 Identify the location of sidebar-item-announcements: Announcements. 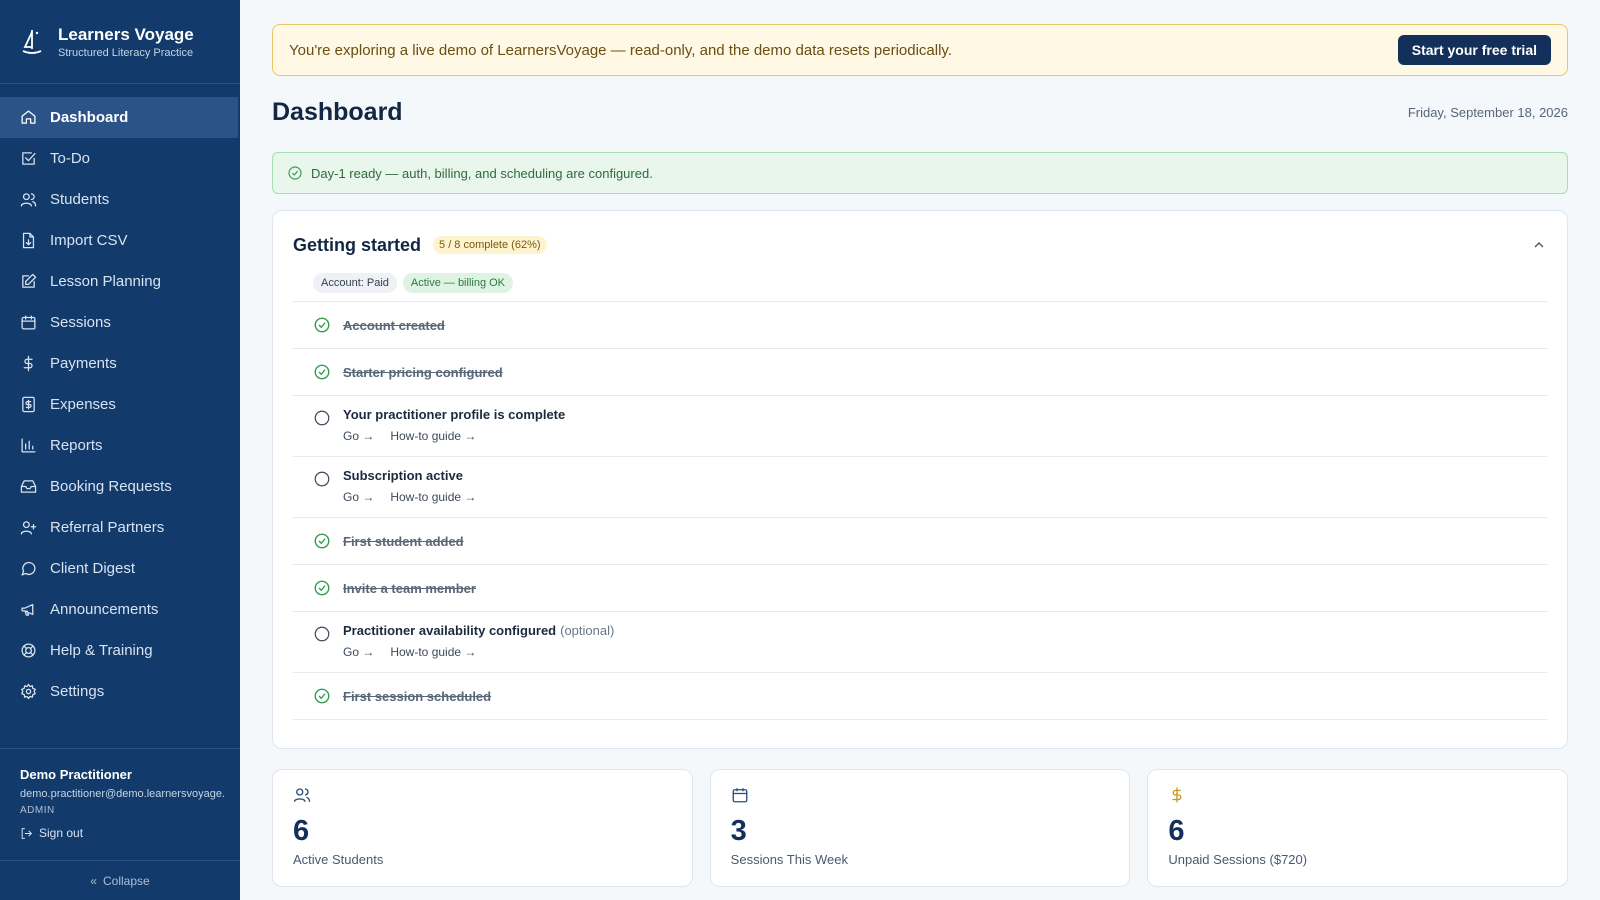
(120, 609).